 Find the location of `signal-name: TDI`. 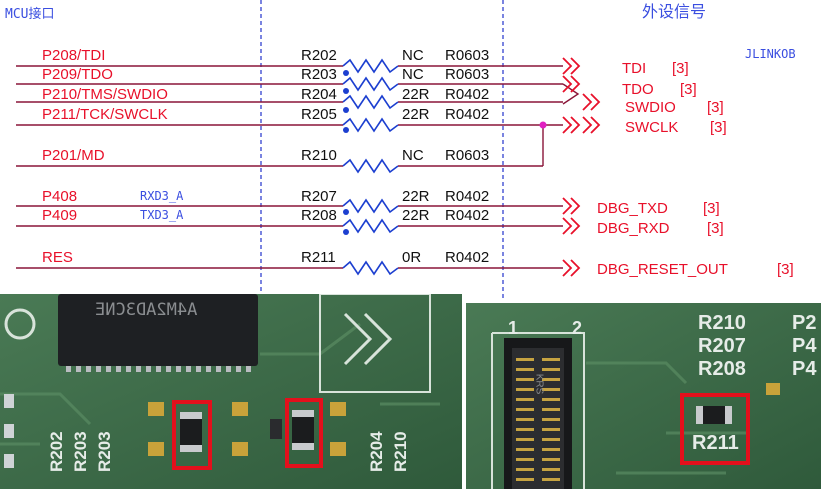

signal-name: TDI is located at coordinates (634, 68).